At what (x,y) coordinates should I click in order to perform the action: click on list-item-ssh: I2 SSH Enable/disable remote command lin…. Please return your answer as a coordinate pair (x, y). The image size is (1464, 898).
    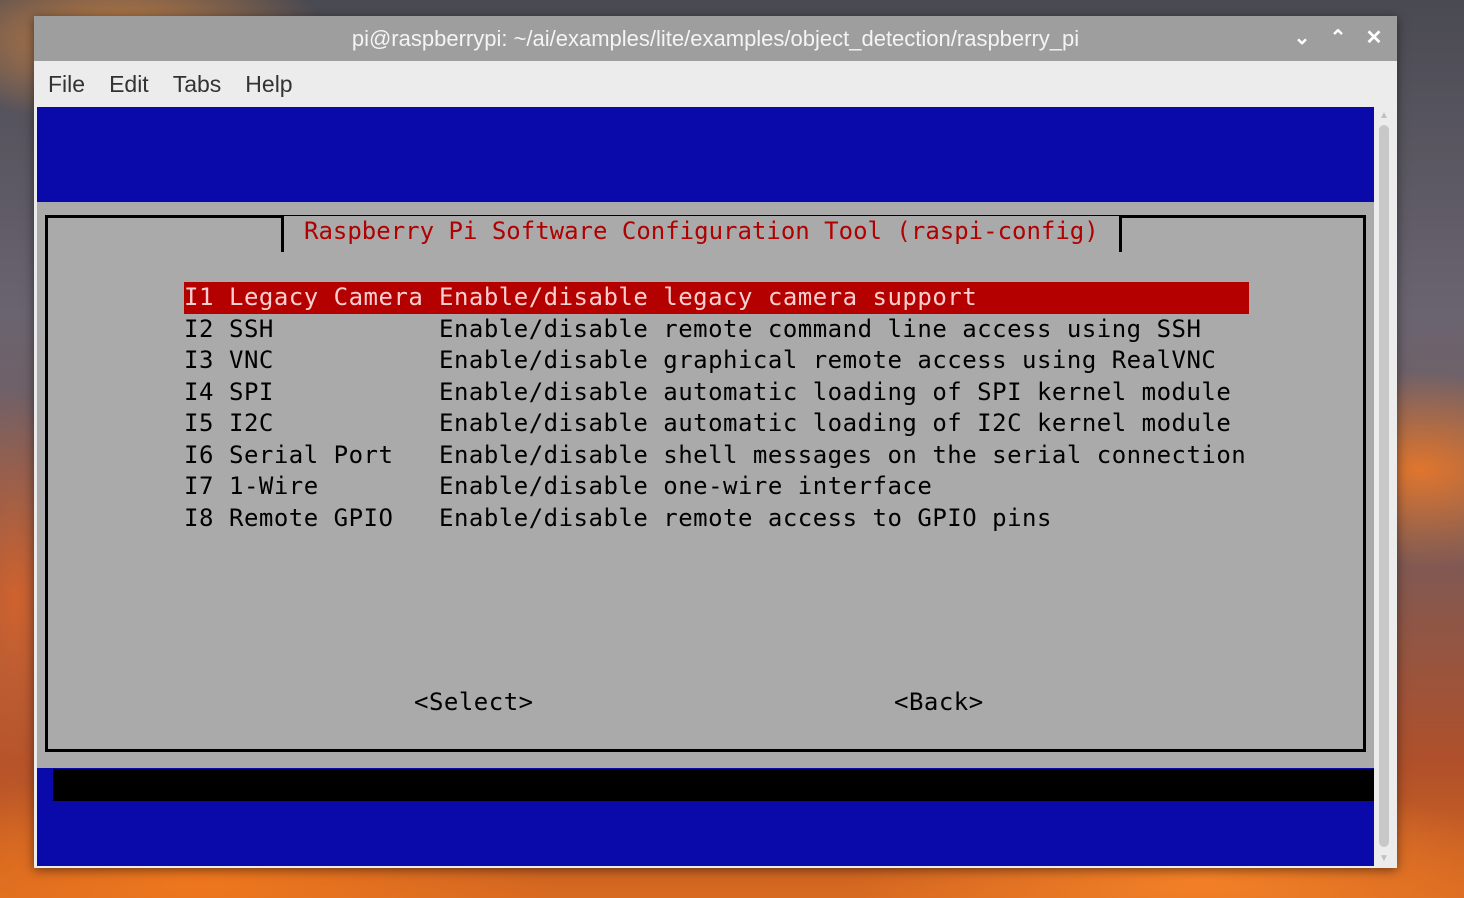
    Looking at the image, I should click on (716, 330).